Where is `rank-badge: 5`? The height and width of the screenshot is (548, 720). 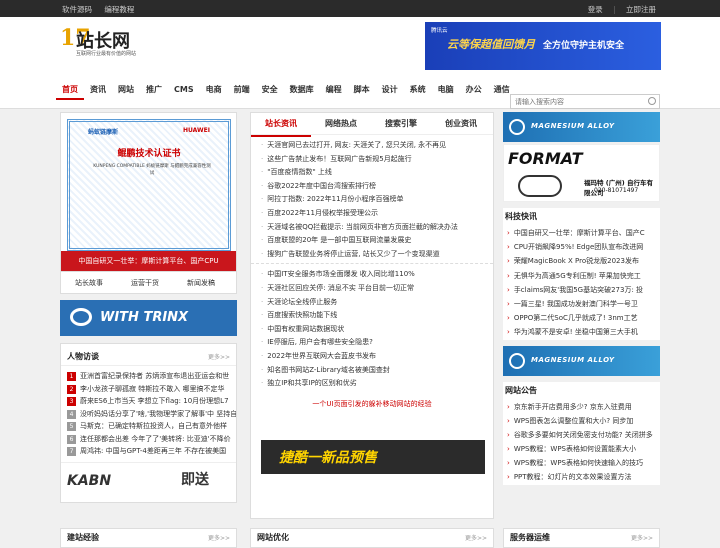
rank-badge: 5 is located at coordinates (71, 426).